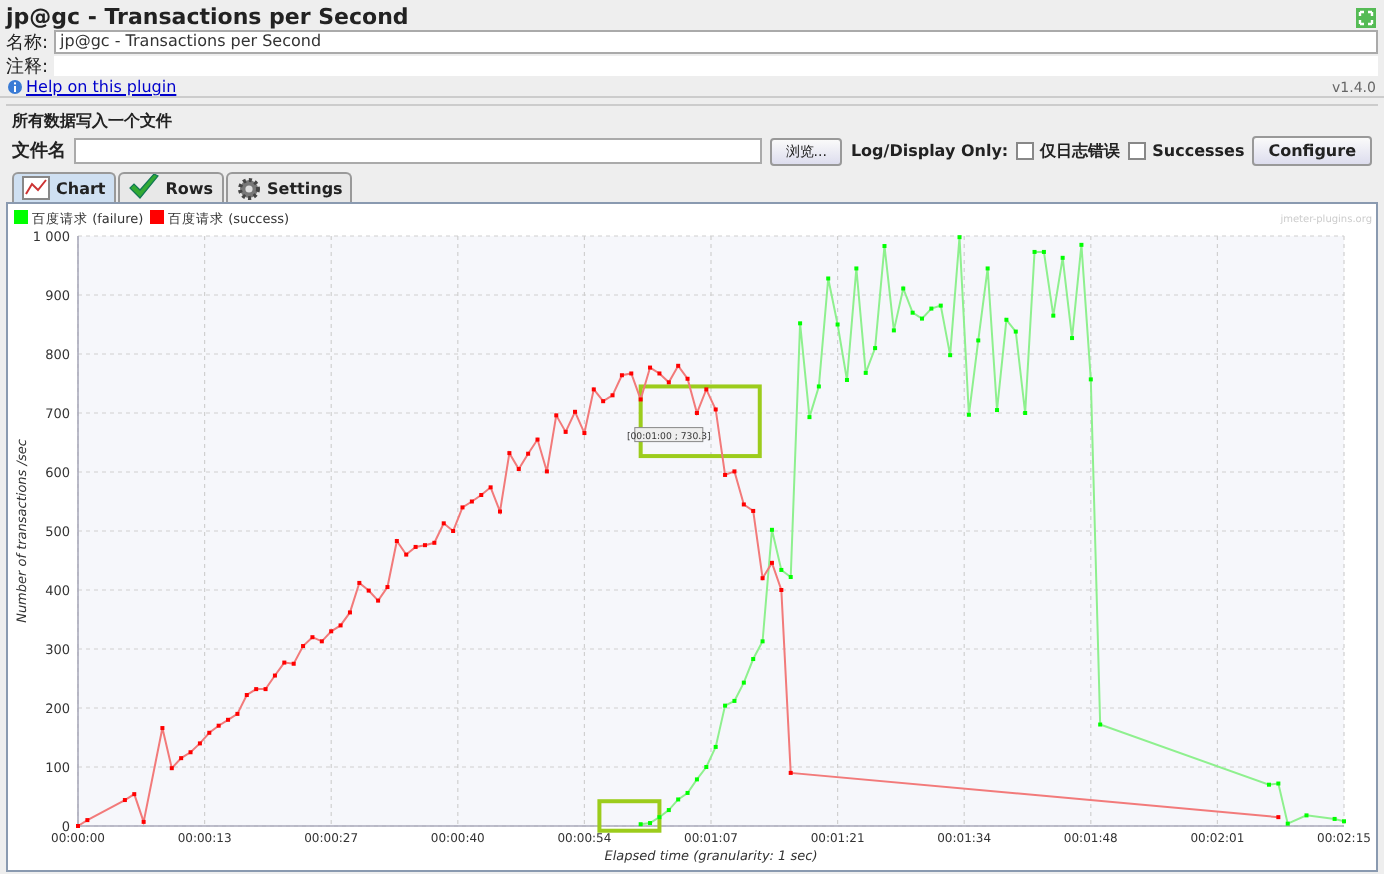 This screenshot has height=874, width=1384. What do you see at coordinates (101, 87) in the screenshot?
I see `help-link: Help on this plugin` at bounding box center [101, 87].